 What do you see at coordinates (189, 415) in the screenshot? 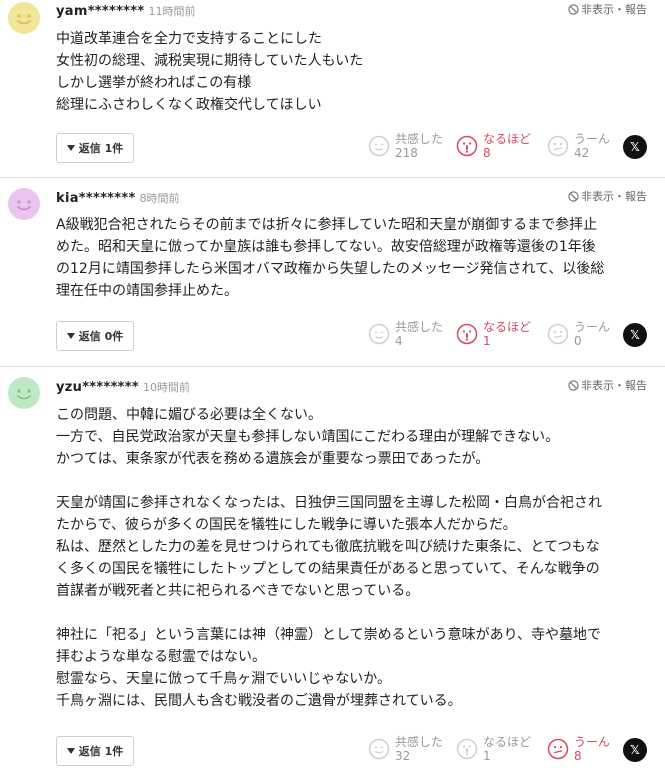
I see `comment-line: この問題、中韓に媚びる必要は全くない。` at bounding box center [189, 415].